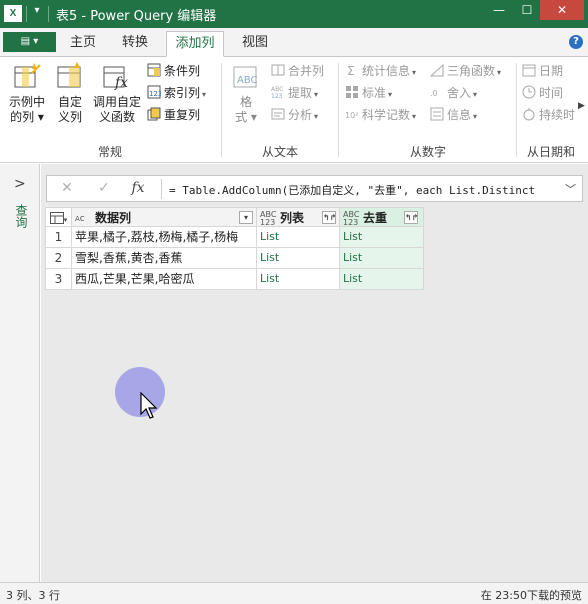 The height and width of the screenshot is (604, 588). Describe the element at coordinates (294, 93) in the screenshot. I see `extract-button: ABC 123 提取 ▾` at that location.